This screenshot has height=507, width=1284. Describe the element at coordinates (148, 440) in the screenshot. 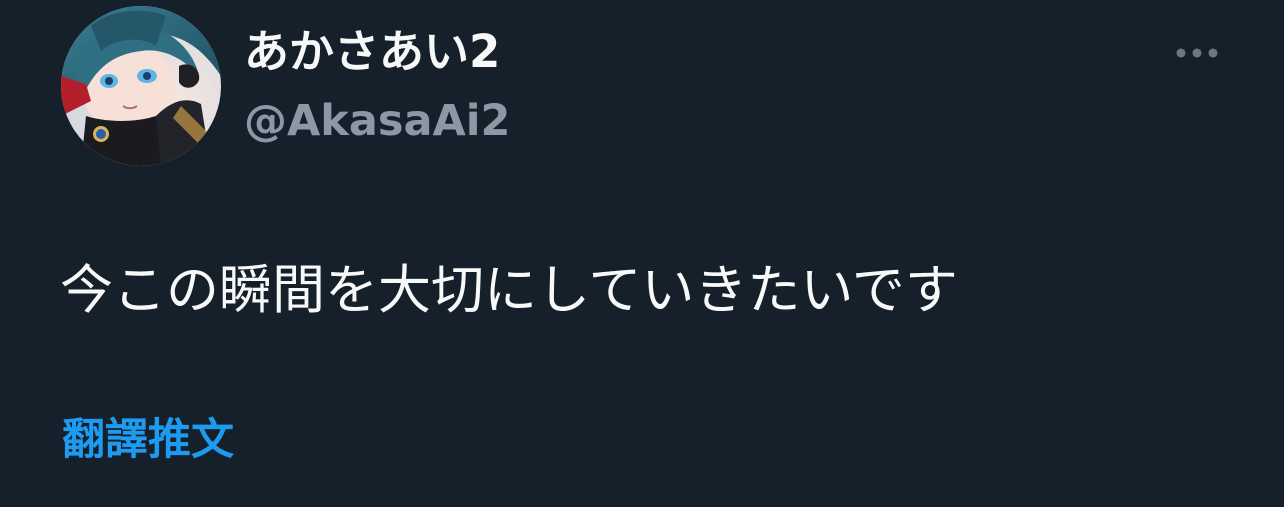

I see `translate-tweet-link: 翻譯推文` at that location.